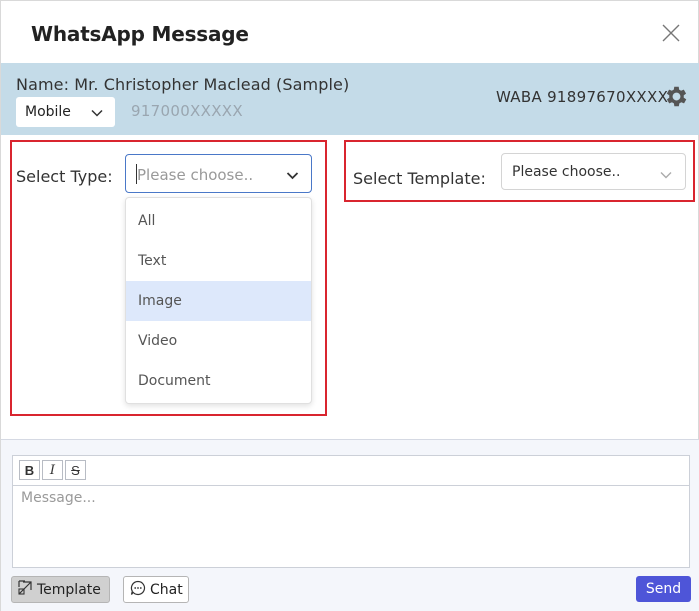  Describe the element at coordinates (218, 221) in the screenshot. I see `option-all: All` at that location.